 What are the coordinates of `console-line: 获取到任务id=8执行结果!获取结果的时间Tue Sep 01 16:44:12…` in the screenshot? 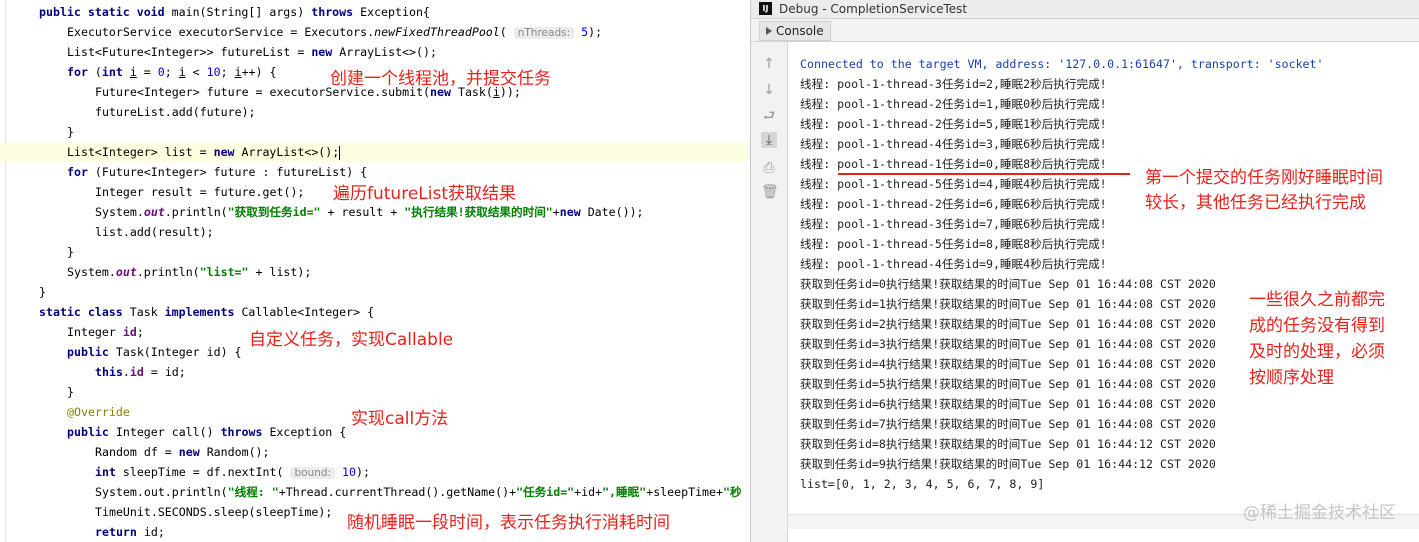 It's located at (1008, 444).